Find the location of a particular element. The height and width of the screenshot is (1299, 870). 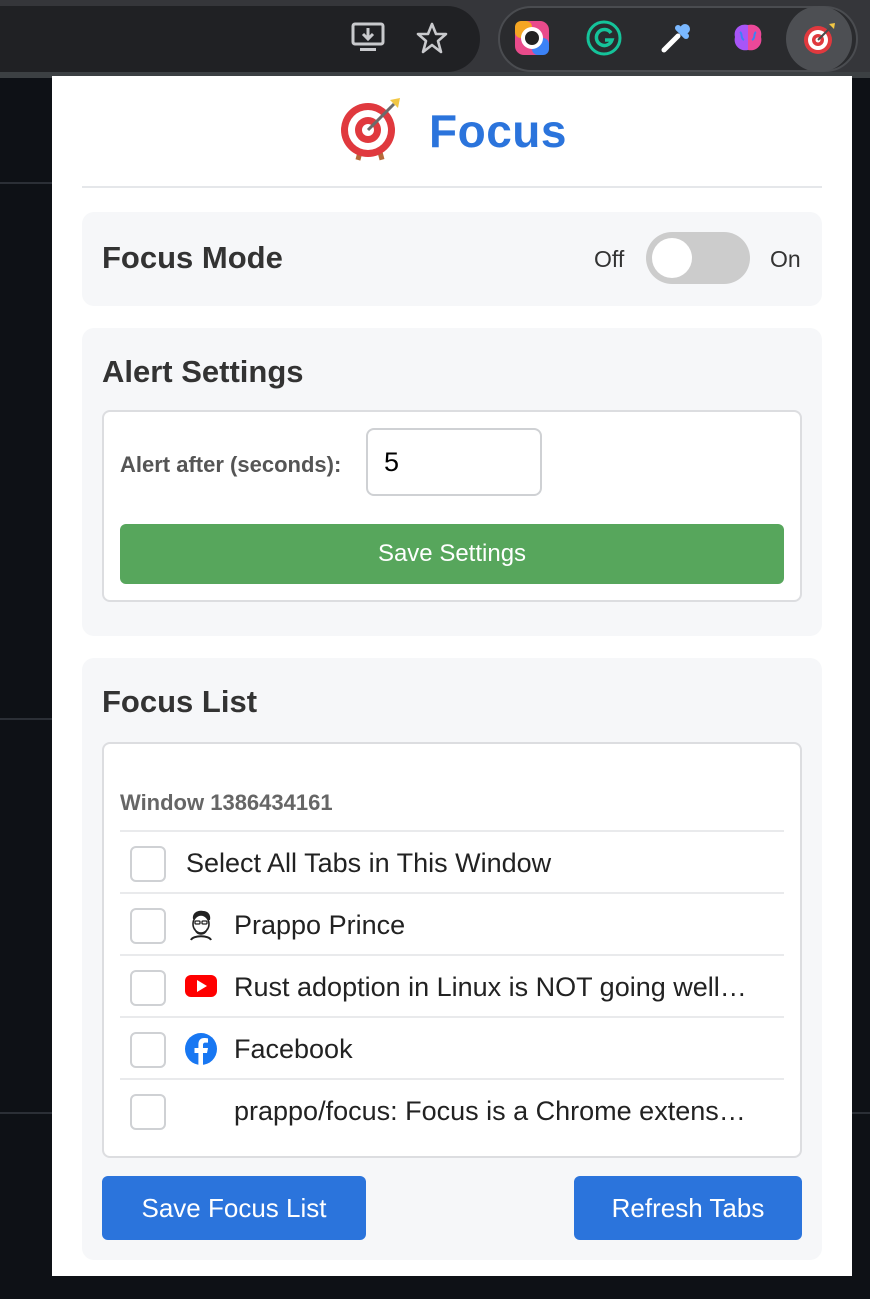

color-picker-extension-icon is located at coordinates (676, 38).